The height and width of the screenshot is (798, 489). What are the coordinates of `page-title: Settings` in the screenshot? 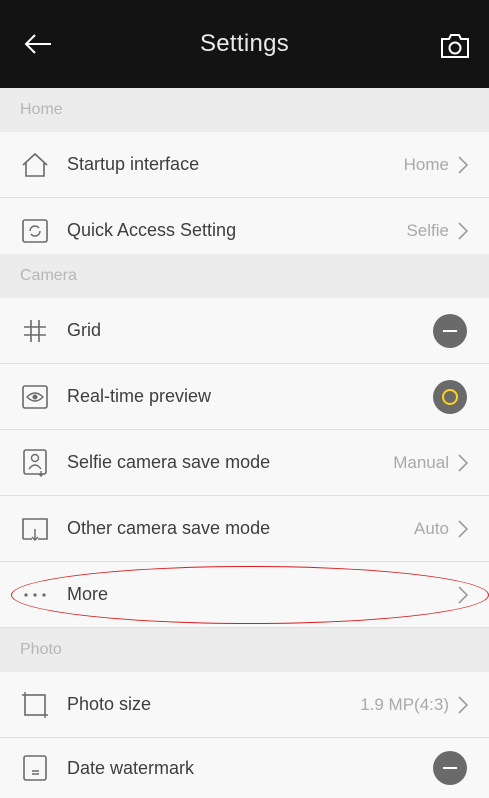 It's located at (244, 43).